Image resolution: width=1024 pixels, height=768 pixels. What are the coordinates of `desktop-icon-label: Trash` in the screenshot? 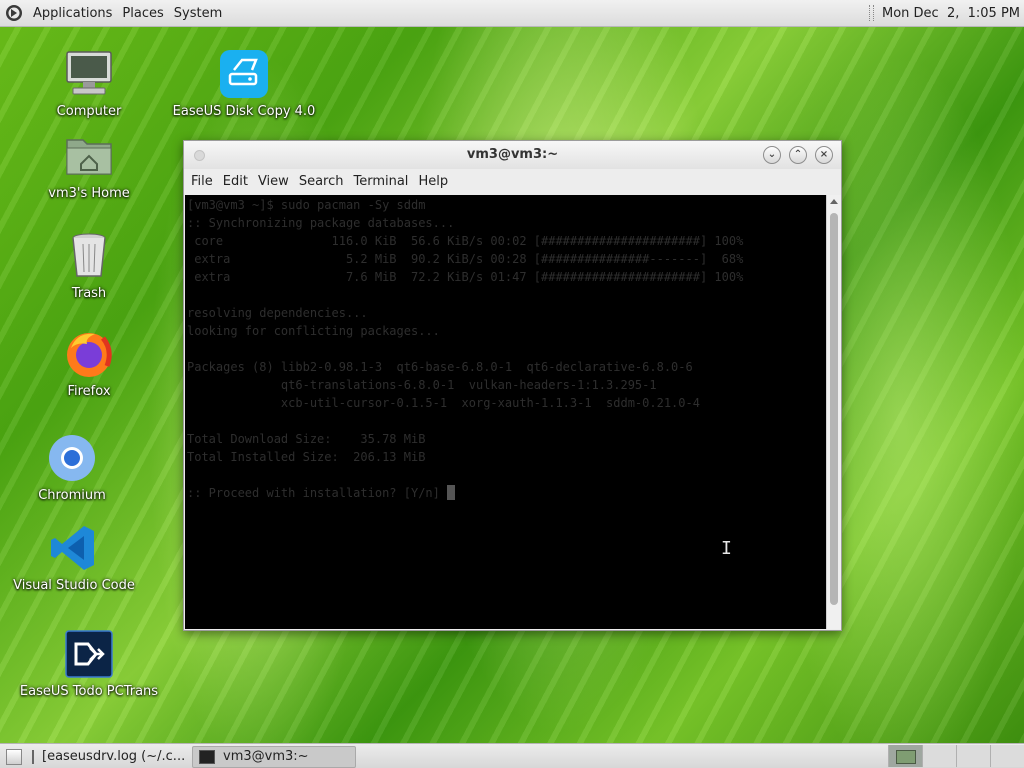 It's located at (89, 293).